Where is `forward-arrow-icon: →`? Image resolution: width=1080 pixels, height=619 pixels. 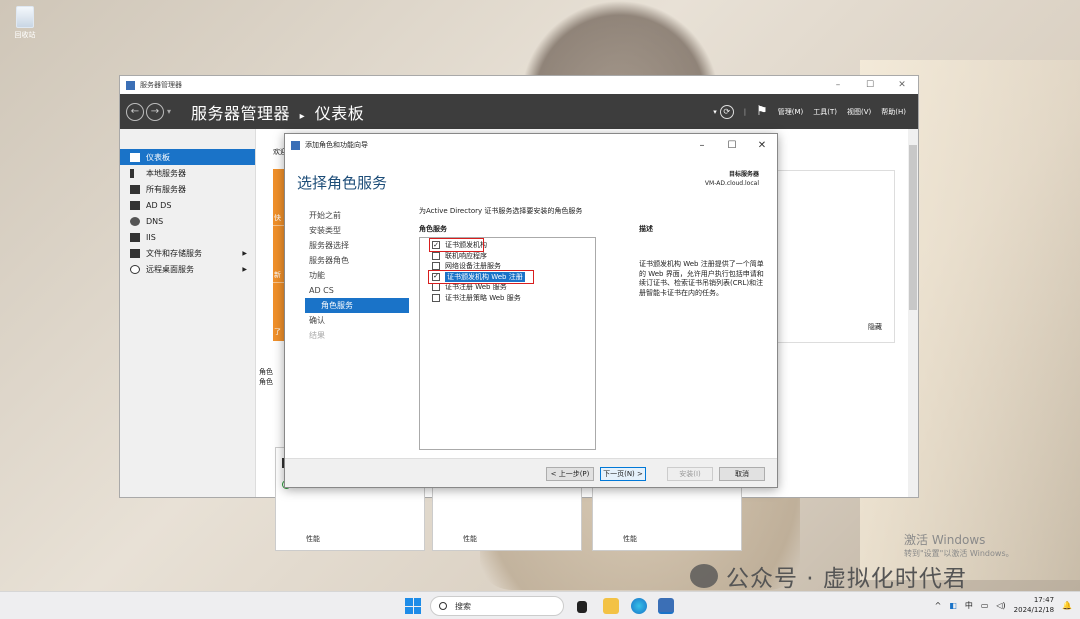 forward-arrow-icon: → is located at coordinates (155, 111).